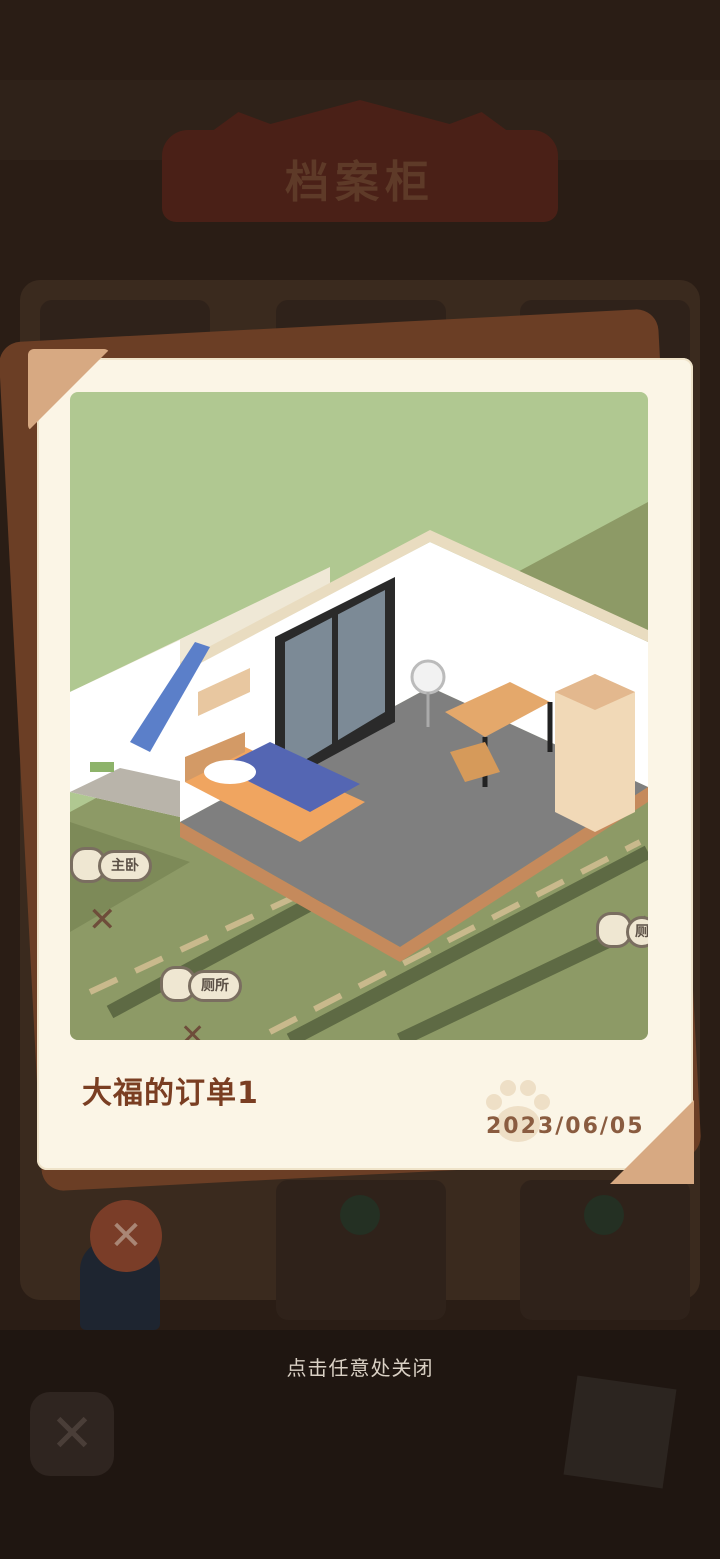 This screenshot has width=720, height=1559. What do you see at coordinates (360, 182) in the screenshot?
I see `background-title: 档案柜` at bounding box center [360, 182].